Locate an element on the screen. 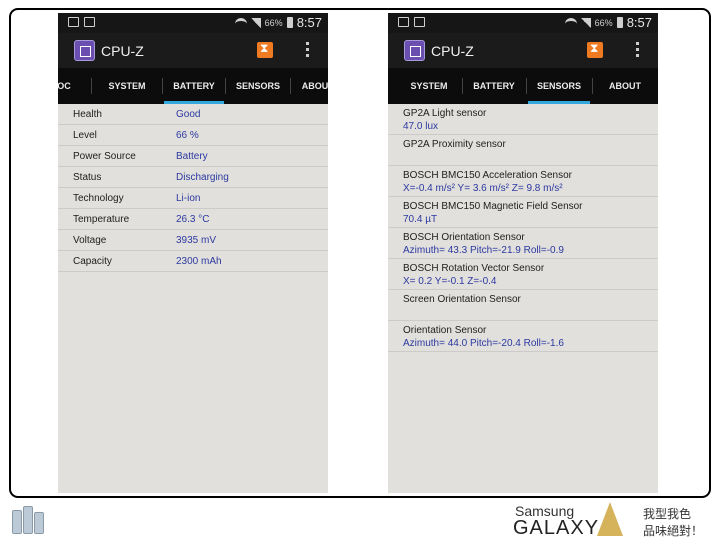 This screenshot has height=540, width=720. battery-row-capacity: Capacity 2300 mAh is located at coordinates (193, 261).